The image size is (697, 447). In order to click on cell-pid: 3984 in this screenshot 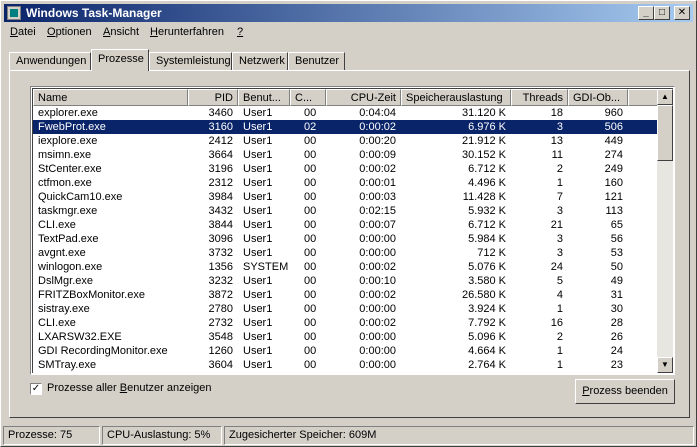, I will do `click(220, 197)`.